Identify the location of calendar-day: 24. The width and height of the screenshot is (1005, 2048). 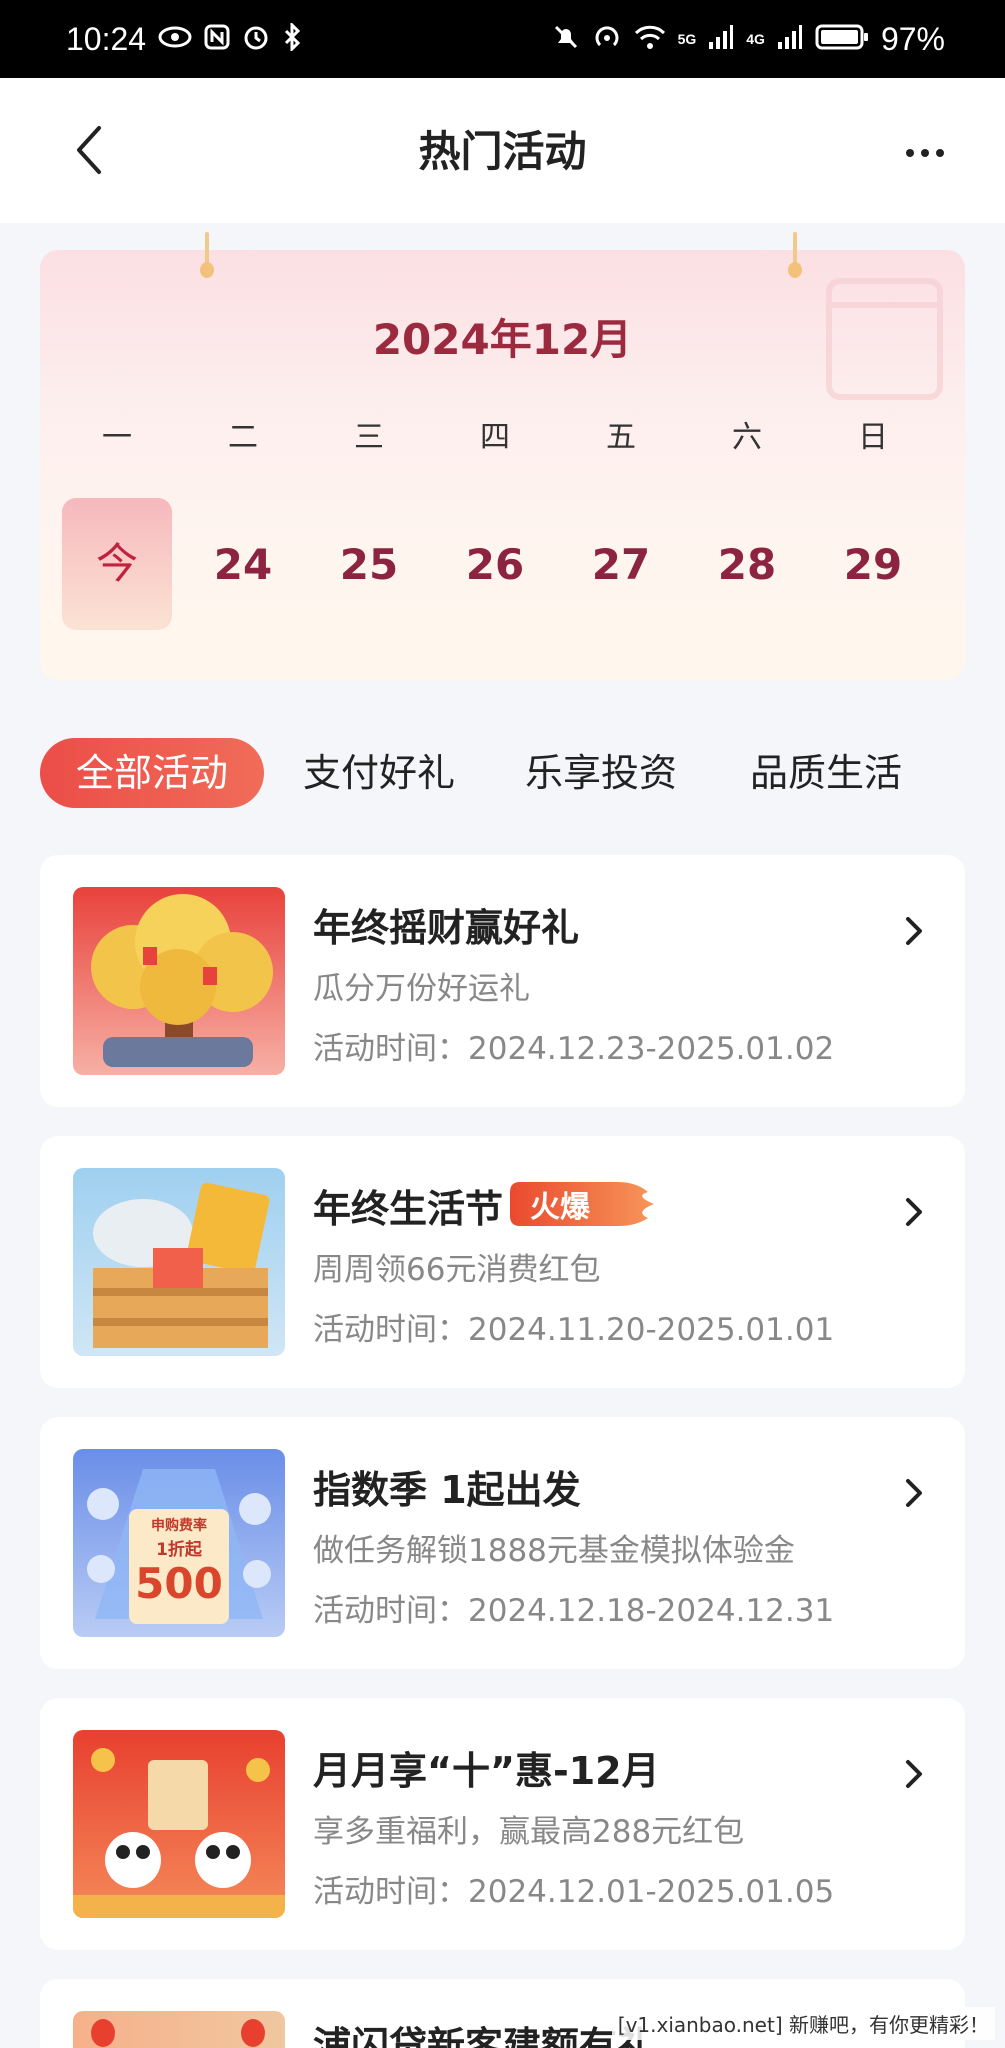
(243, 564).